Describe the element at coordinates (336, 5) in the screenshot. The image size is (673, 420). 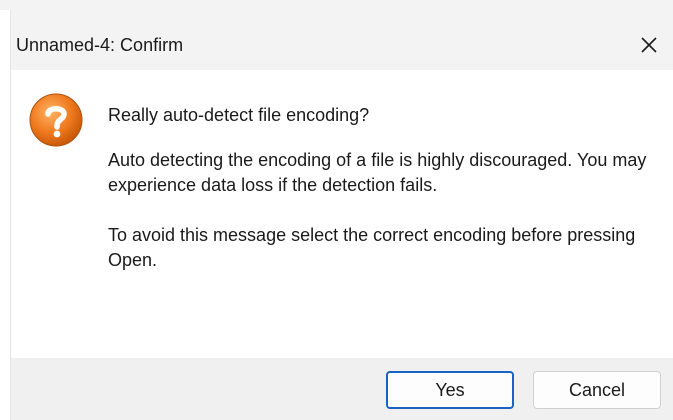
I see `desktop-strip` at that location.